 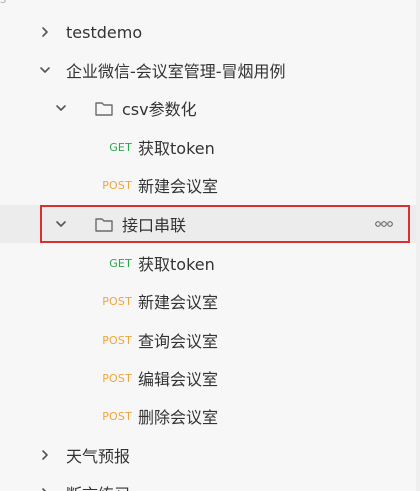 What do you see at coordinates (418, 245) in the screenshot?
I see `right-scroll-track` at bounding box center [418, 245].